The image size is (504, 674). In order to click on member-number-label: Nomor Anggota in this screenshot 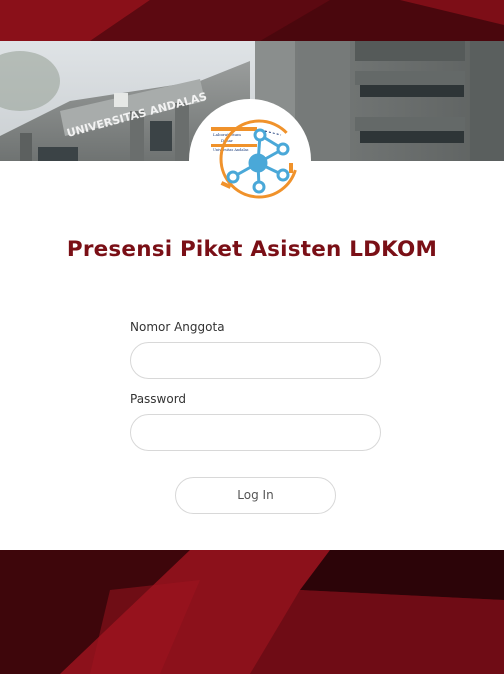, I will do `click(177, 327)`.